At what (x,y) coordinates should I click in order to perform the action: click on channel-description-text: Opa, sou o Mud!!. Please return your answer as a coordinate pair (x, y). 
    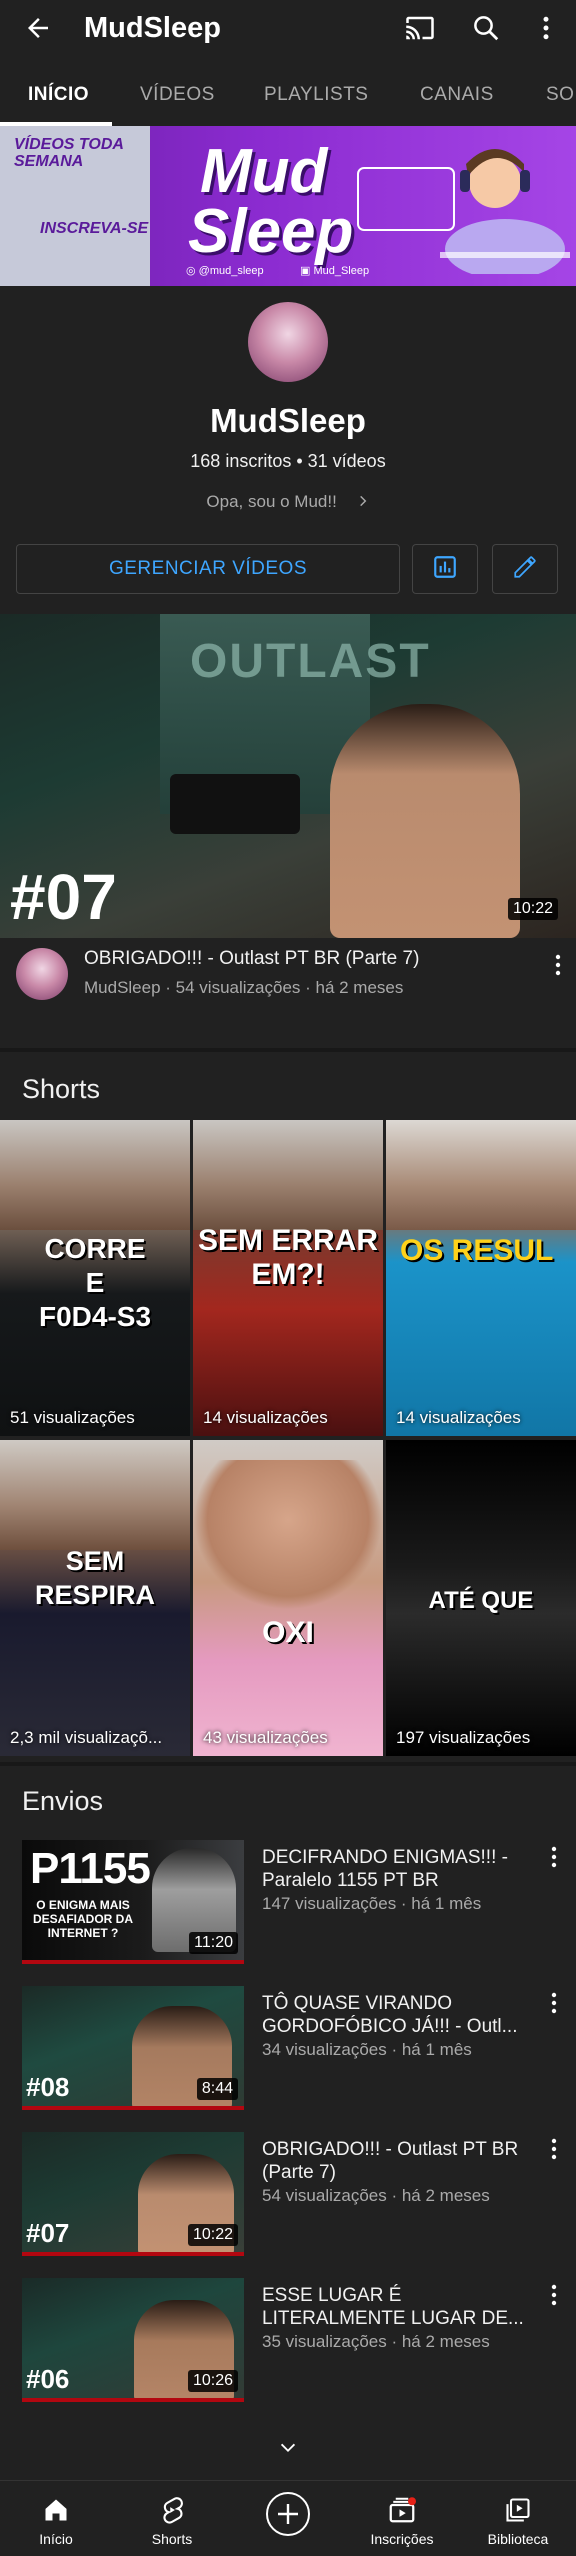
    Looking at the image, I should click on (271, 501).